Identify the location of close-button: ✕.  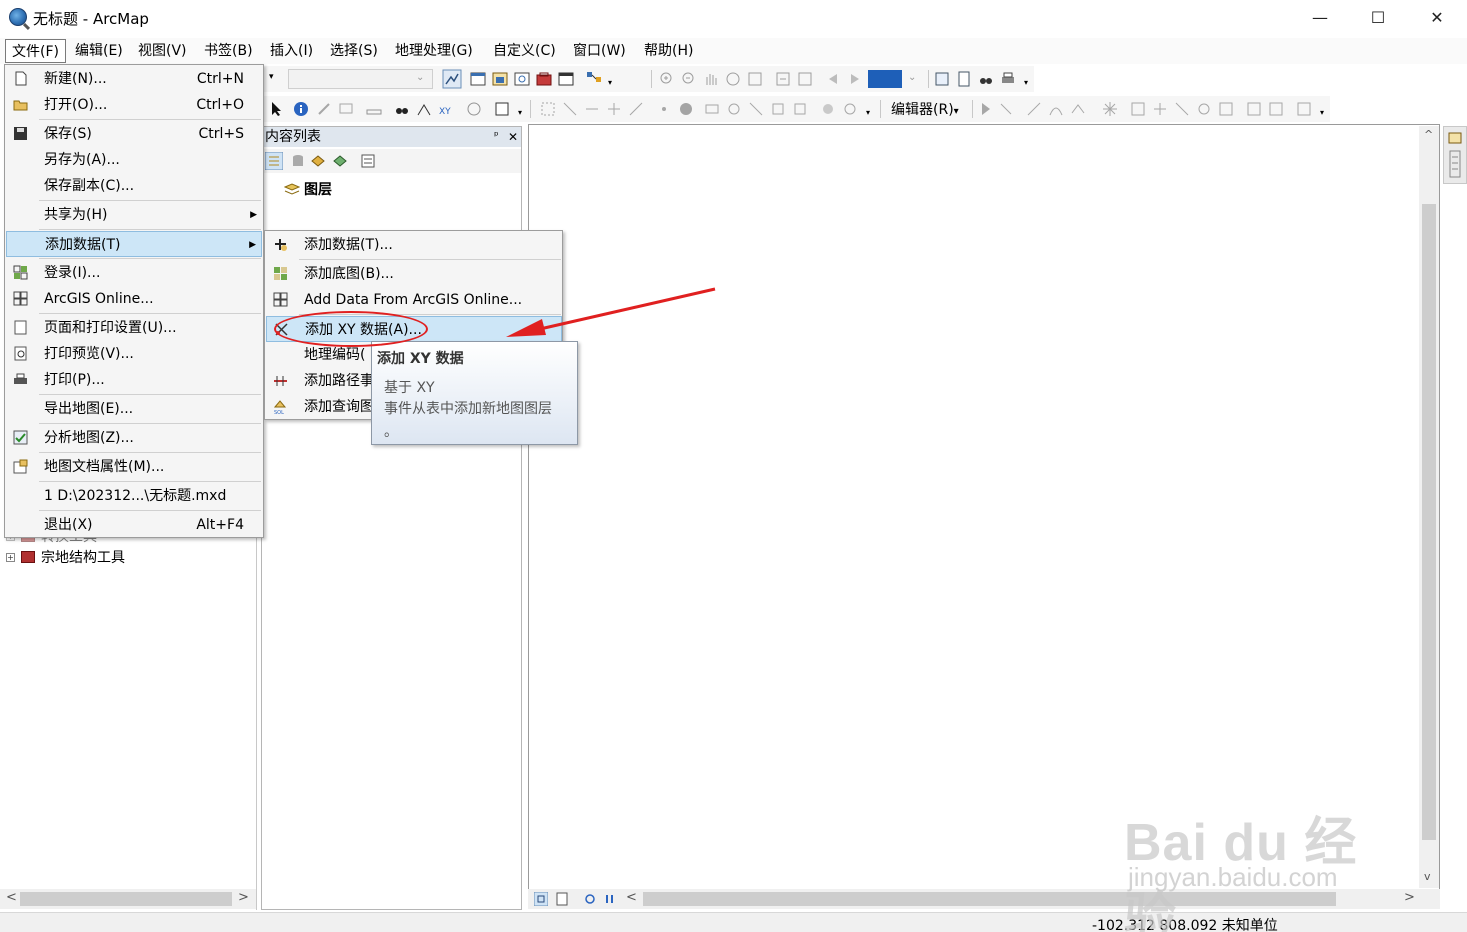
(1437, 17).